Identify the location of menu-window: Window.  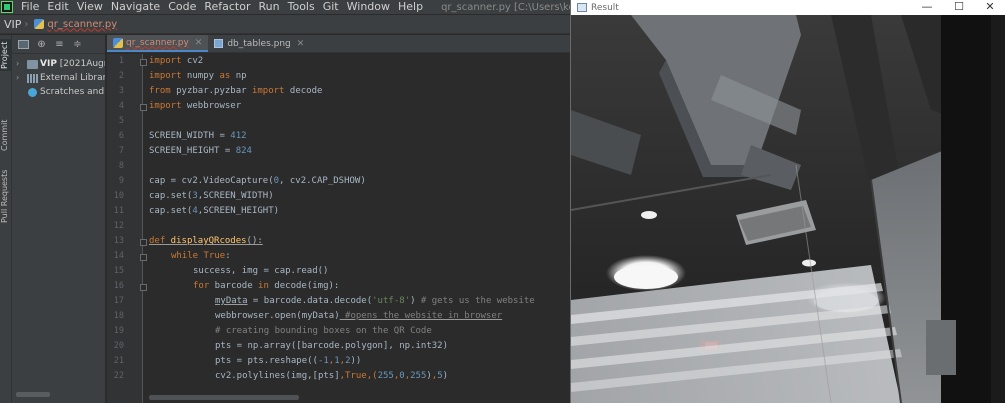
(368, 7).